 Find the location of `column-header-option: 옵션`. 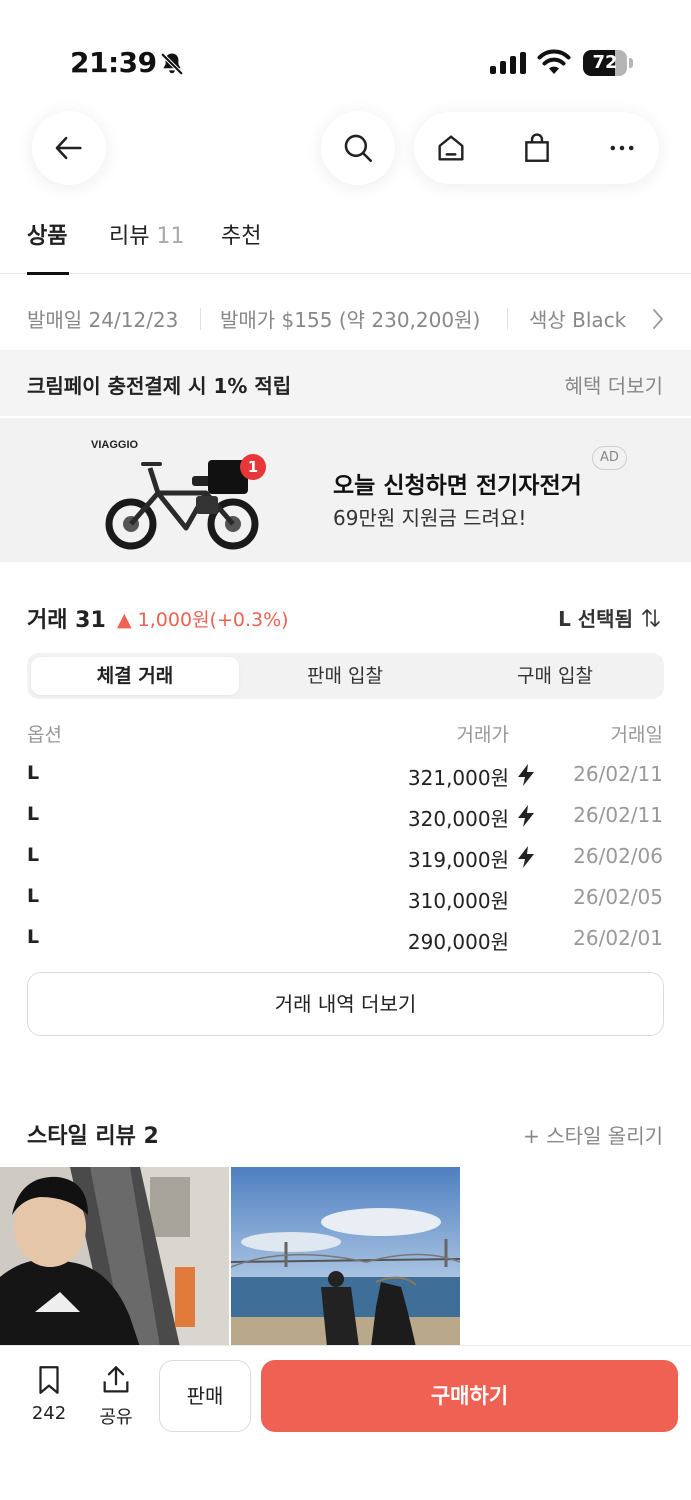

column-header-option: 옵션 is located at coordinates (44, 735).